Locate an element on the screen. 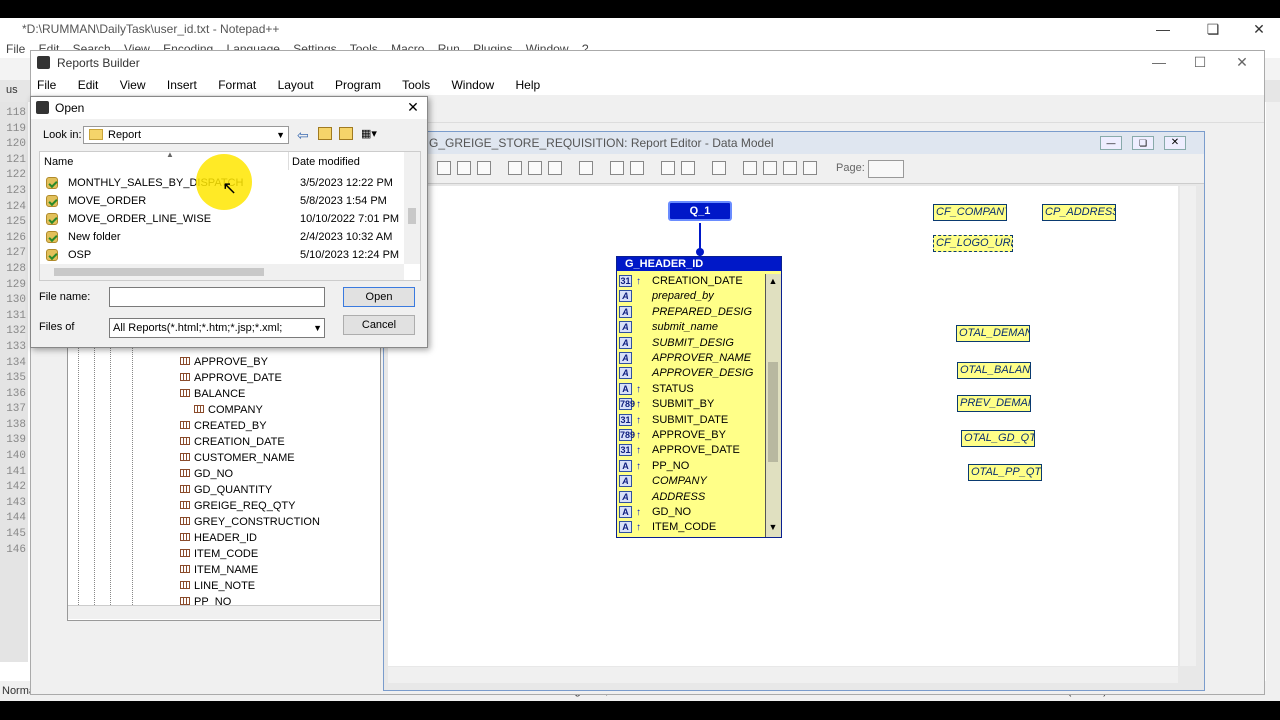 This screenshot has height=720, width=1280. line-number: 130 is located at coordinates (16, 300).